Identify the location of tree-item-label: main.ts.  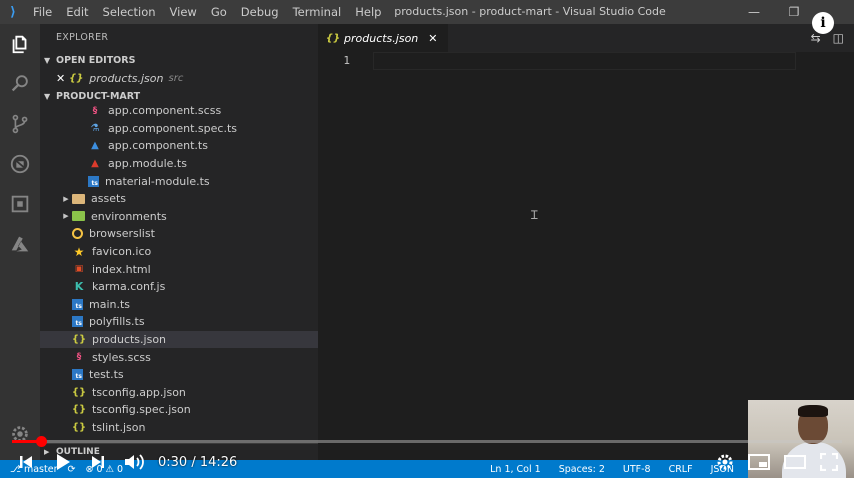
(110, 304).